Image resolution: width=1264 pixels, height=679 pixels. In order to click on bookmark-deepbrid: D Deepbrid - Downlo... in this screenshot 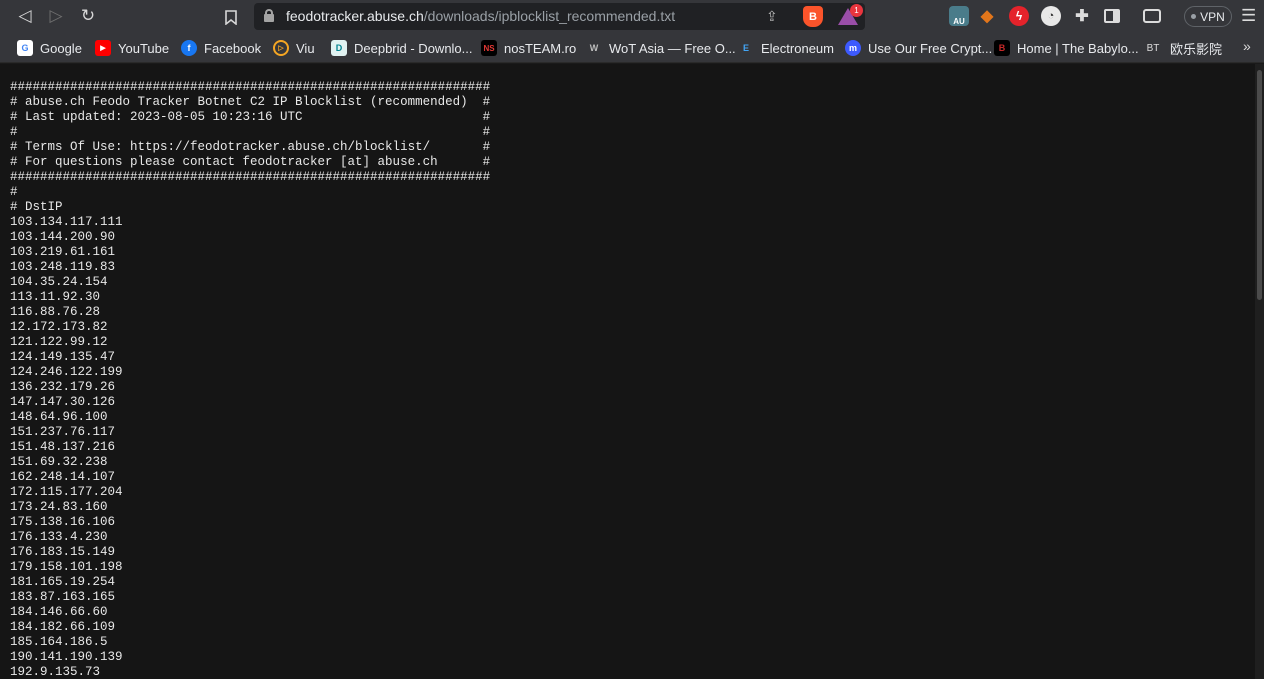, I will do `click(402, 48)`.